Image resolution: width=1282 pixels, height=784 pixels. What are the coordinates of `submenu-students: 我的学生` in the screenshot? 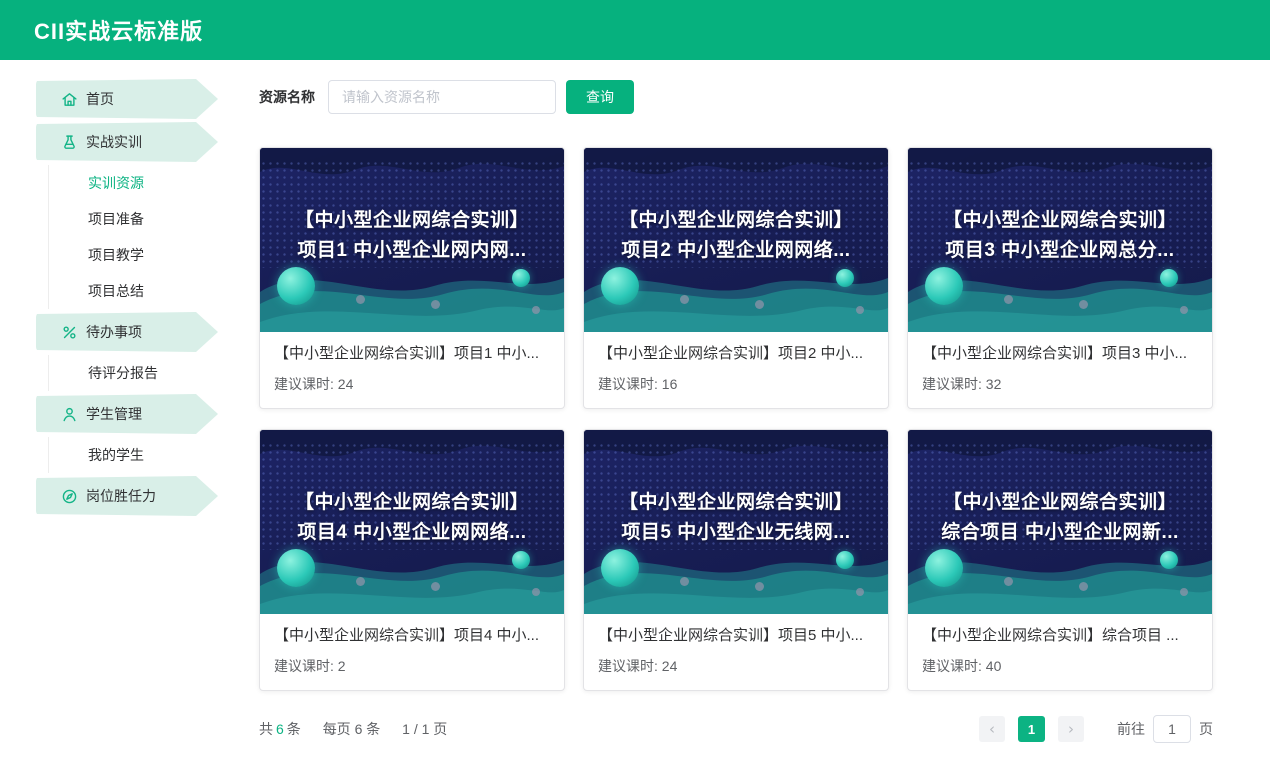 It's located at (133, 455).